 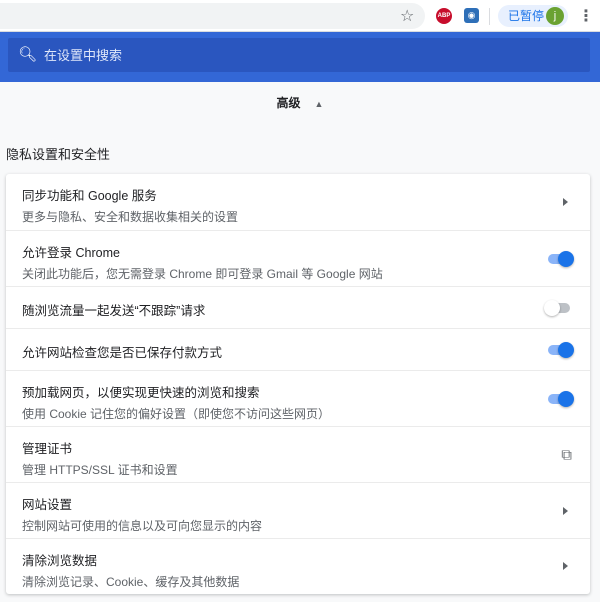 What do you see at coordinates (100, 470) in the screenshot?
I see `row-subtitle: 管理 HTTPS/SSL 证书和设置` at bounding box center [100, 470].